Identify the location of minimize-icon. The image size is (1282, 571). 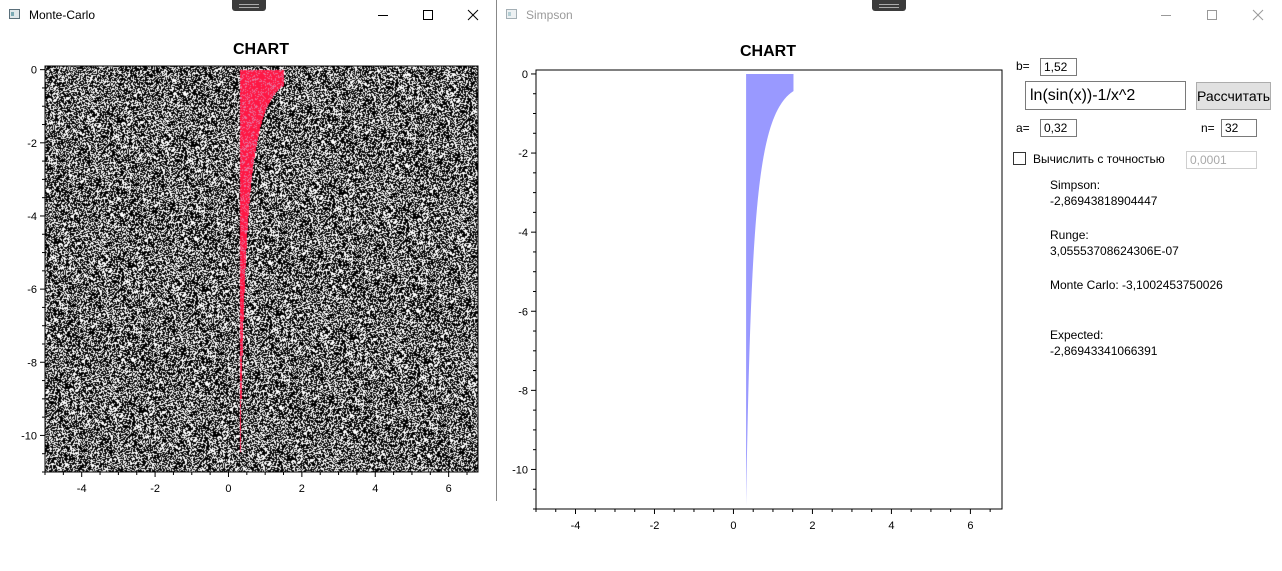
(1166, 15).